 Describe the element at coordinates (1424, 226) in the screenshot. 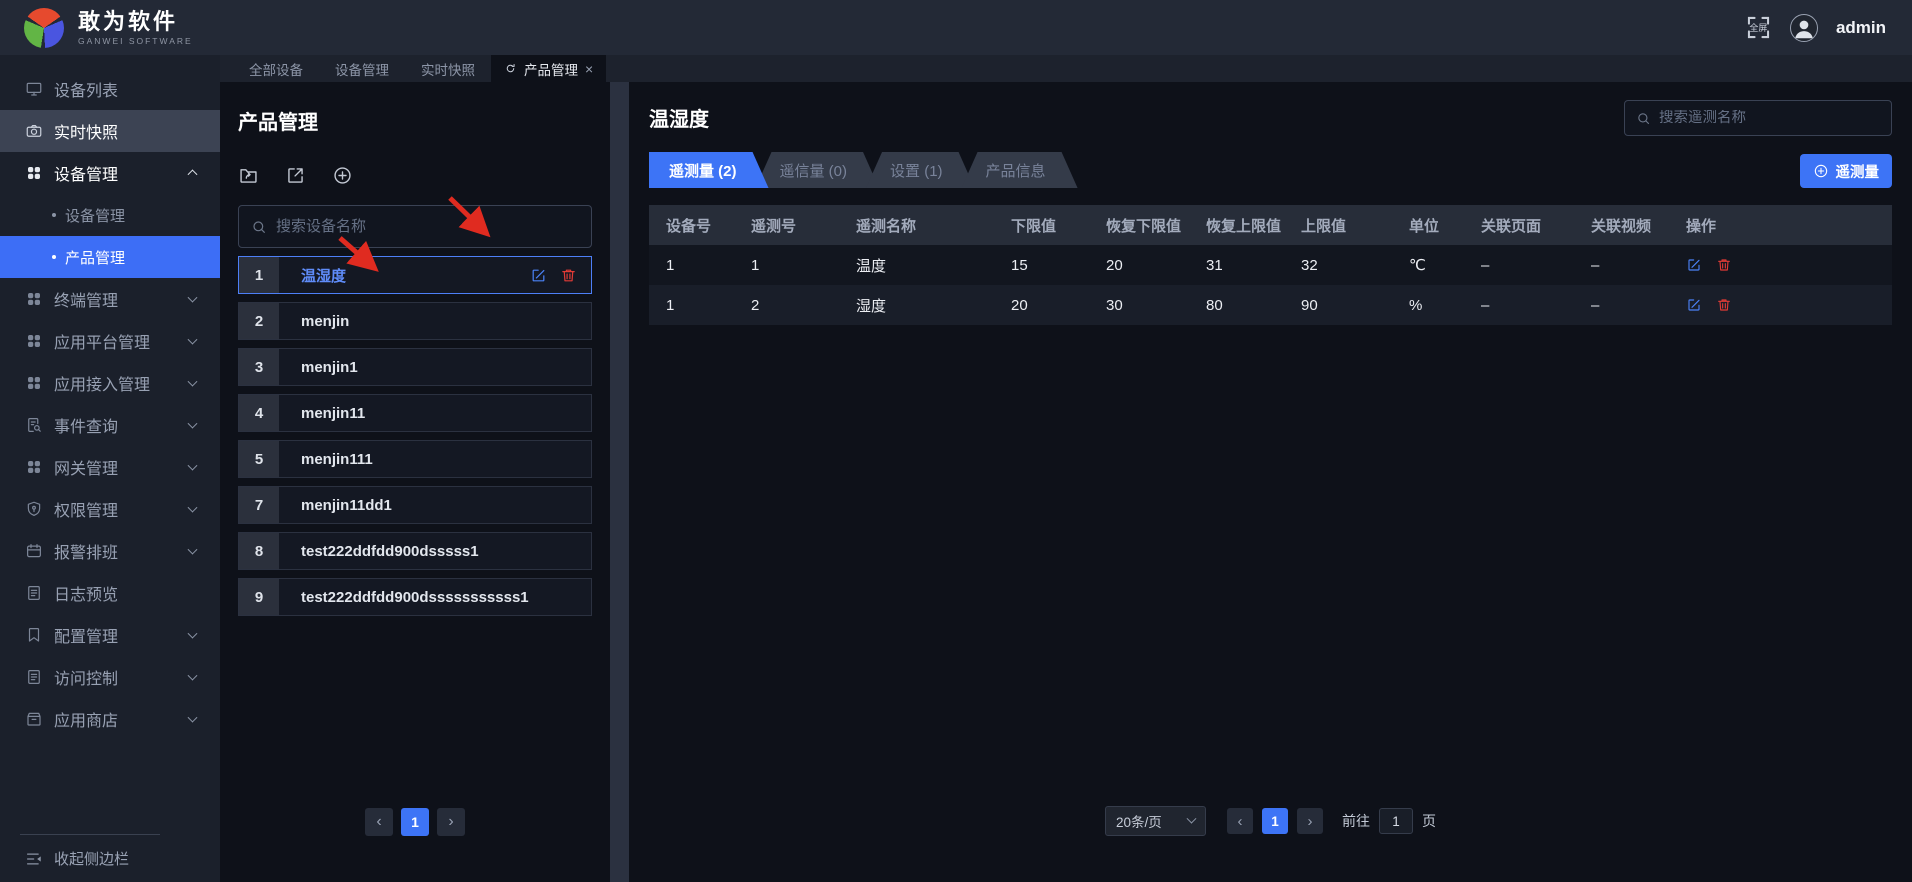

I see `col-header: 单位` at that location.